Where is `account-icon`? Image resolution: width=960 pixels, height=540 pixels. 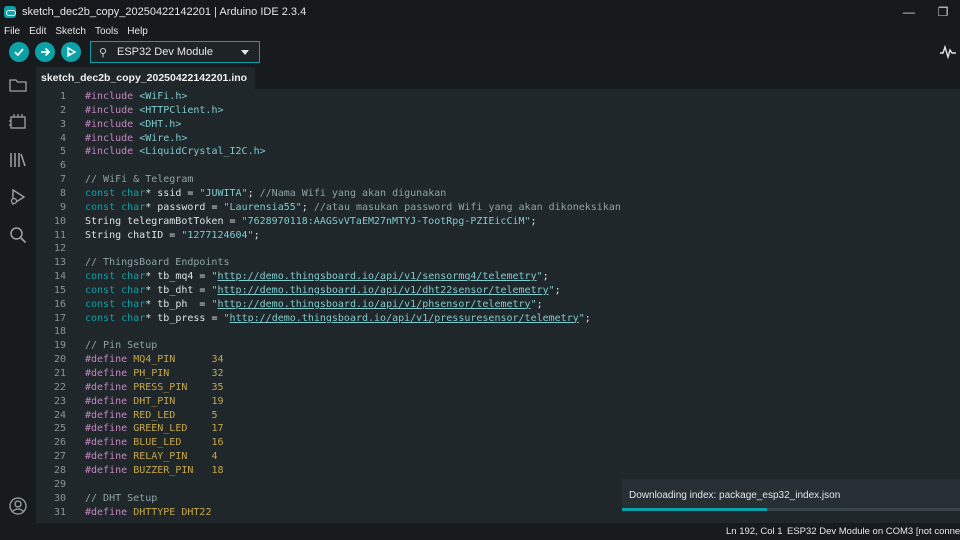 account-icon is located at coordinates (18, 506).